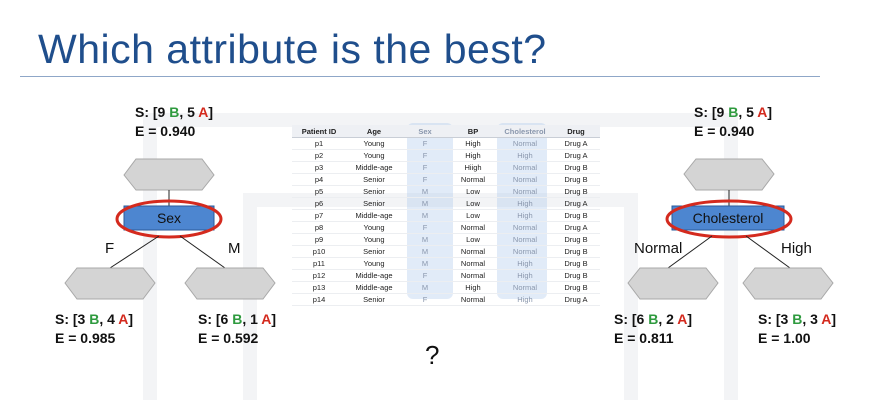 Image resolution: width=881 pixels, height=407 pixels. I want to click on sex-node-label: Sex, so click(169, 218).